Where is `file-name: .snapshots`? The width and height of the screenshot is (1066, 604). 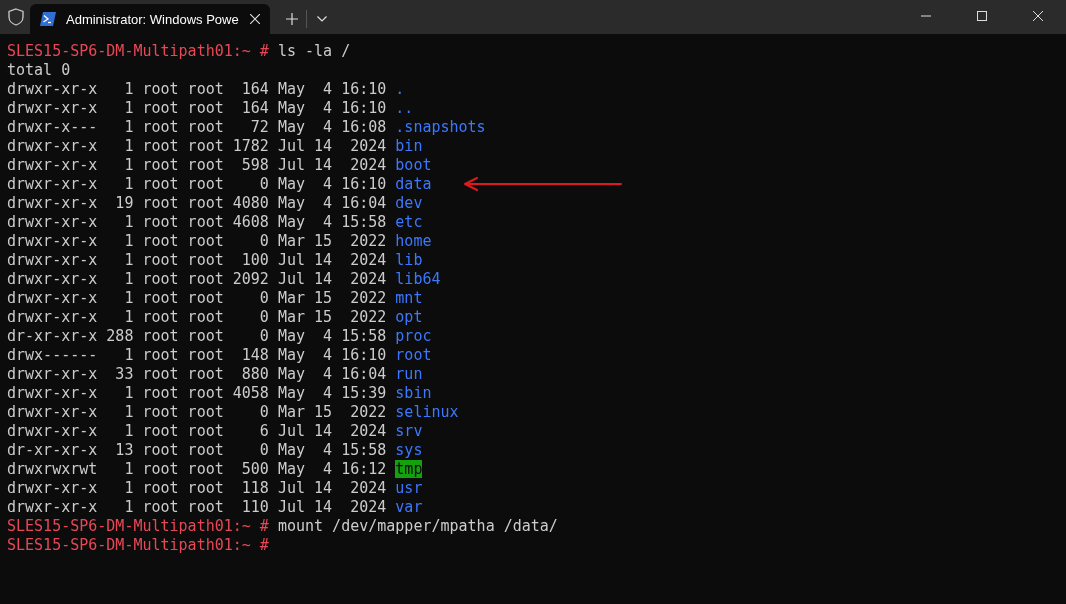
file-name: .snapshots is located at coordinates (440, 127).